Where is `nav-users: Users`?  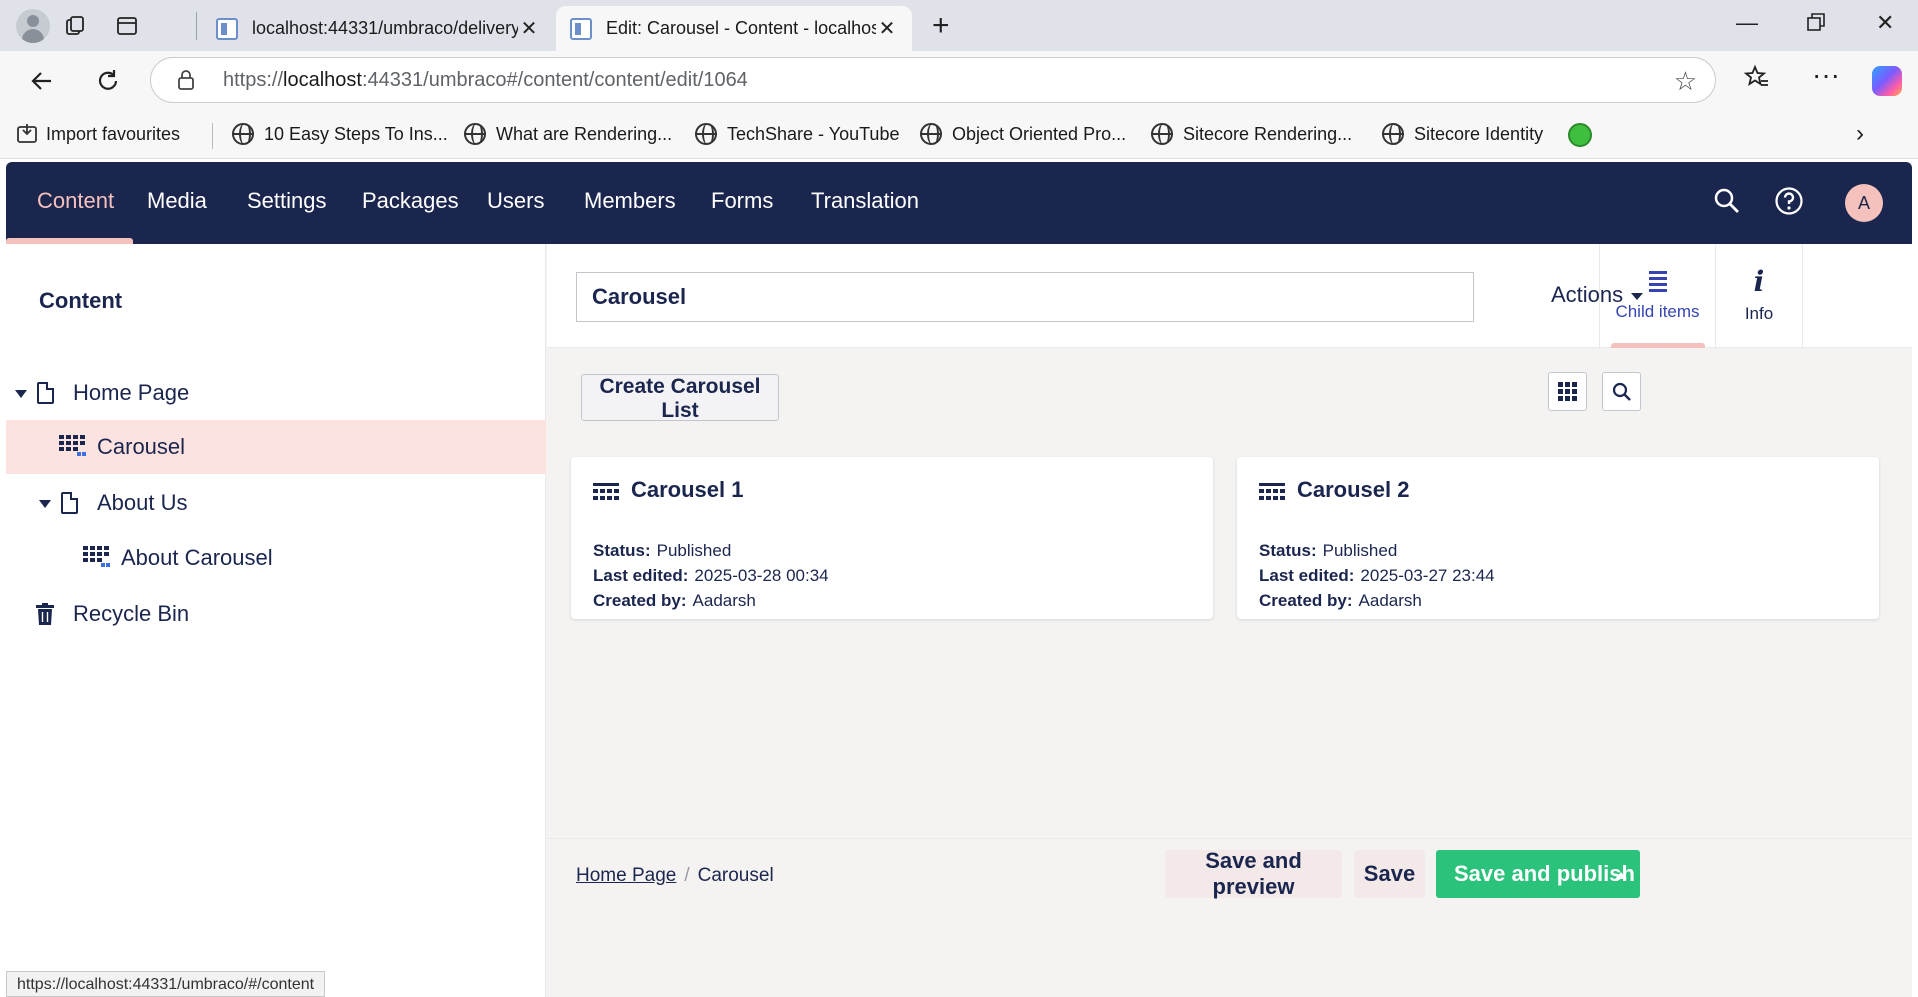
nav-users: Users is located at coordinates (515, 201).